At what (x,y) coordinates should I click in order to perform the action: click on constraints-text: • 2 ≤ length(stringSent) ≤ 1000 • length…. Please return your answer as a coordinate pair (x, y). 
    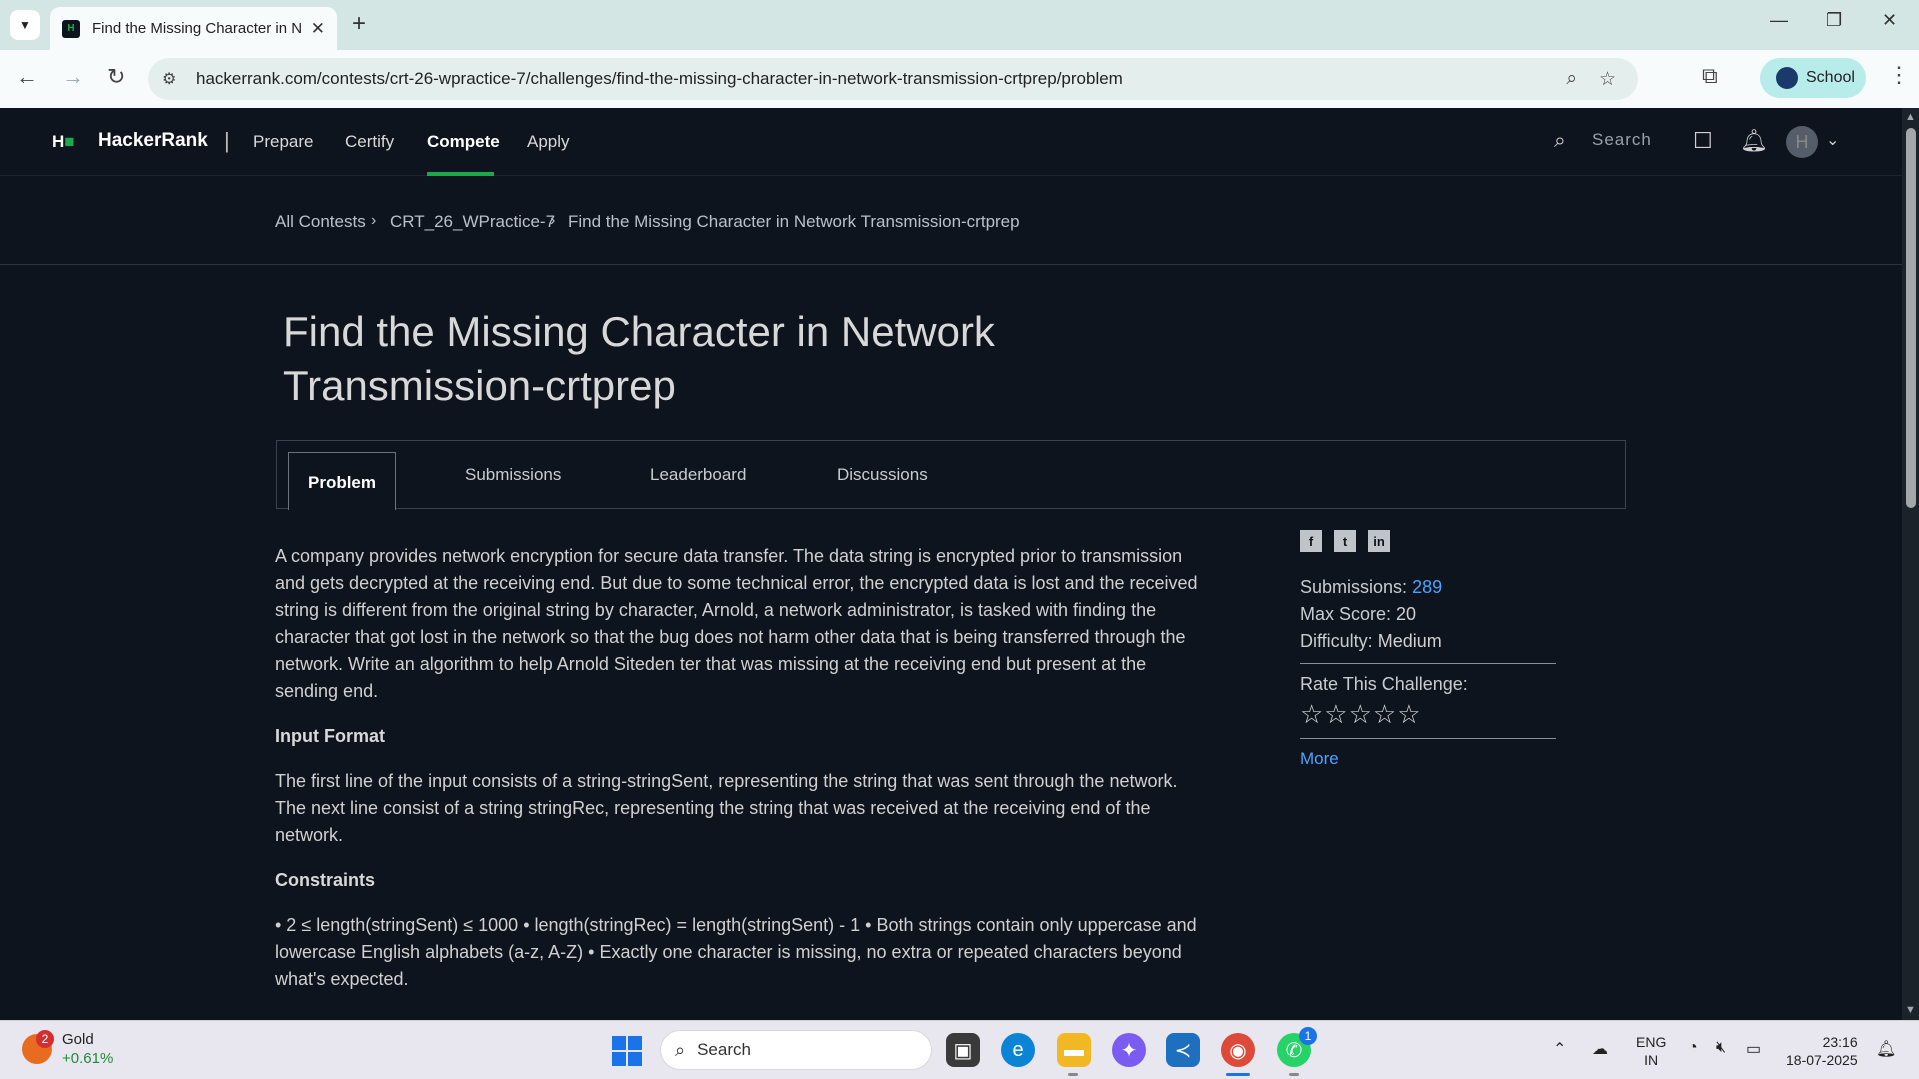
    Looking at the image, I should click on (736, 952).